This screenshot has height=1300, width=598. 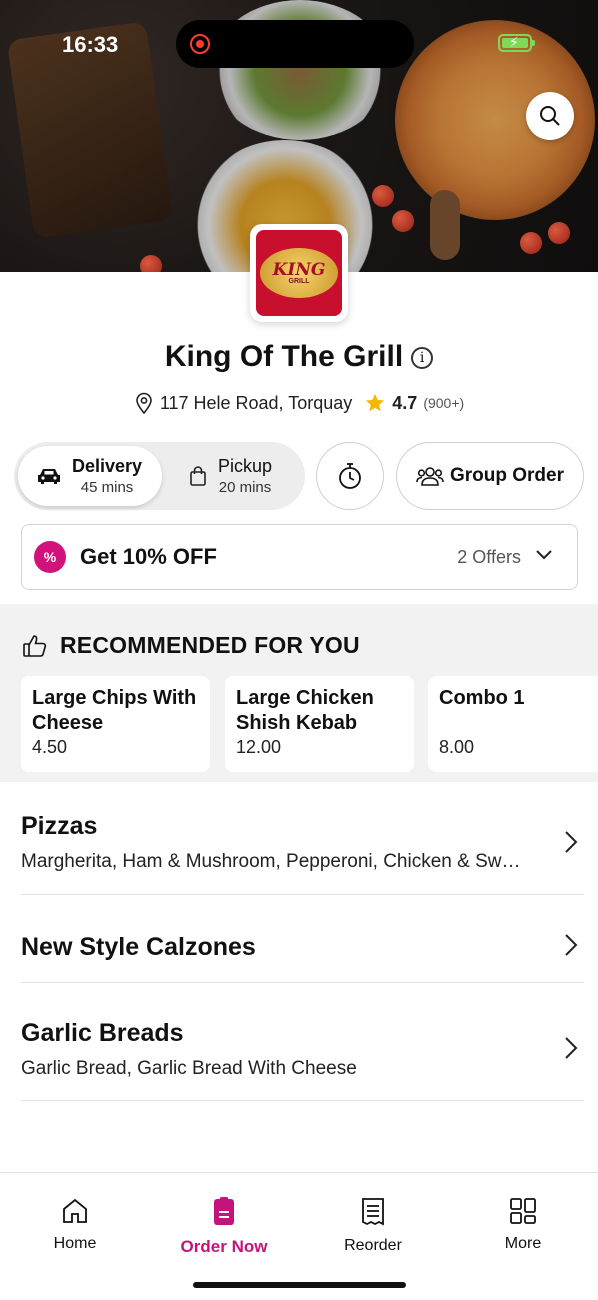 I want to click on recommended-item: Large Chicken Shish Kebab 12.00, so click(x=319, y=724).